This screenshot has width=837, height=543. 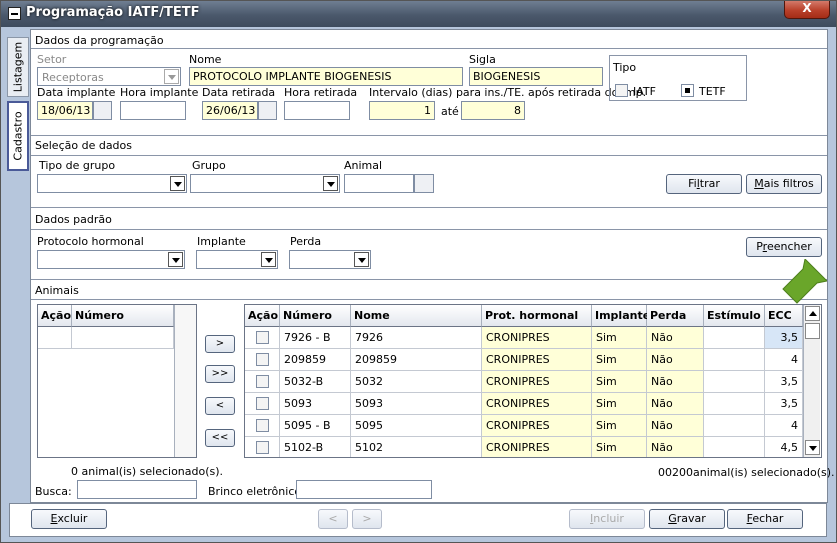 I want to click on table-cell-numero: 5093, so click(x=315, y=404).